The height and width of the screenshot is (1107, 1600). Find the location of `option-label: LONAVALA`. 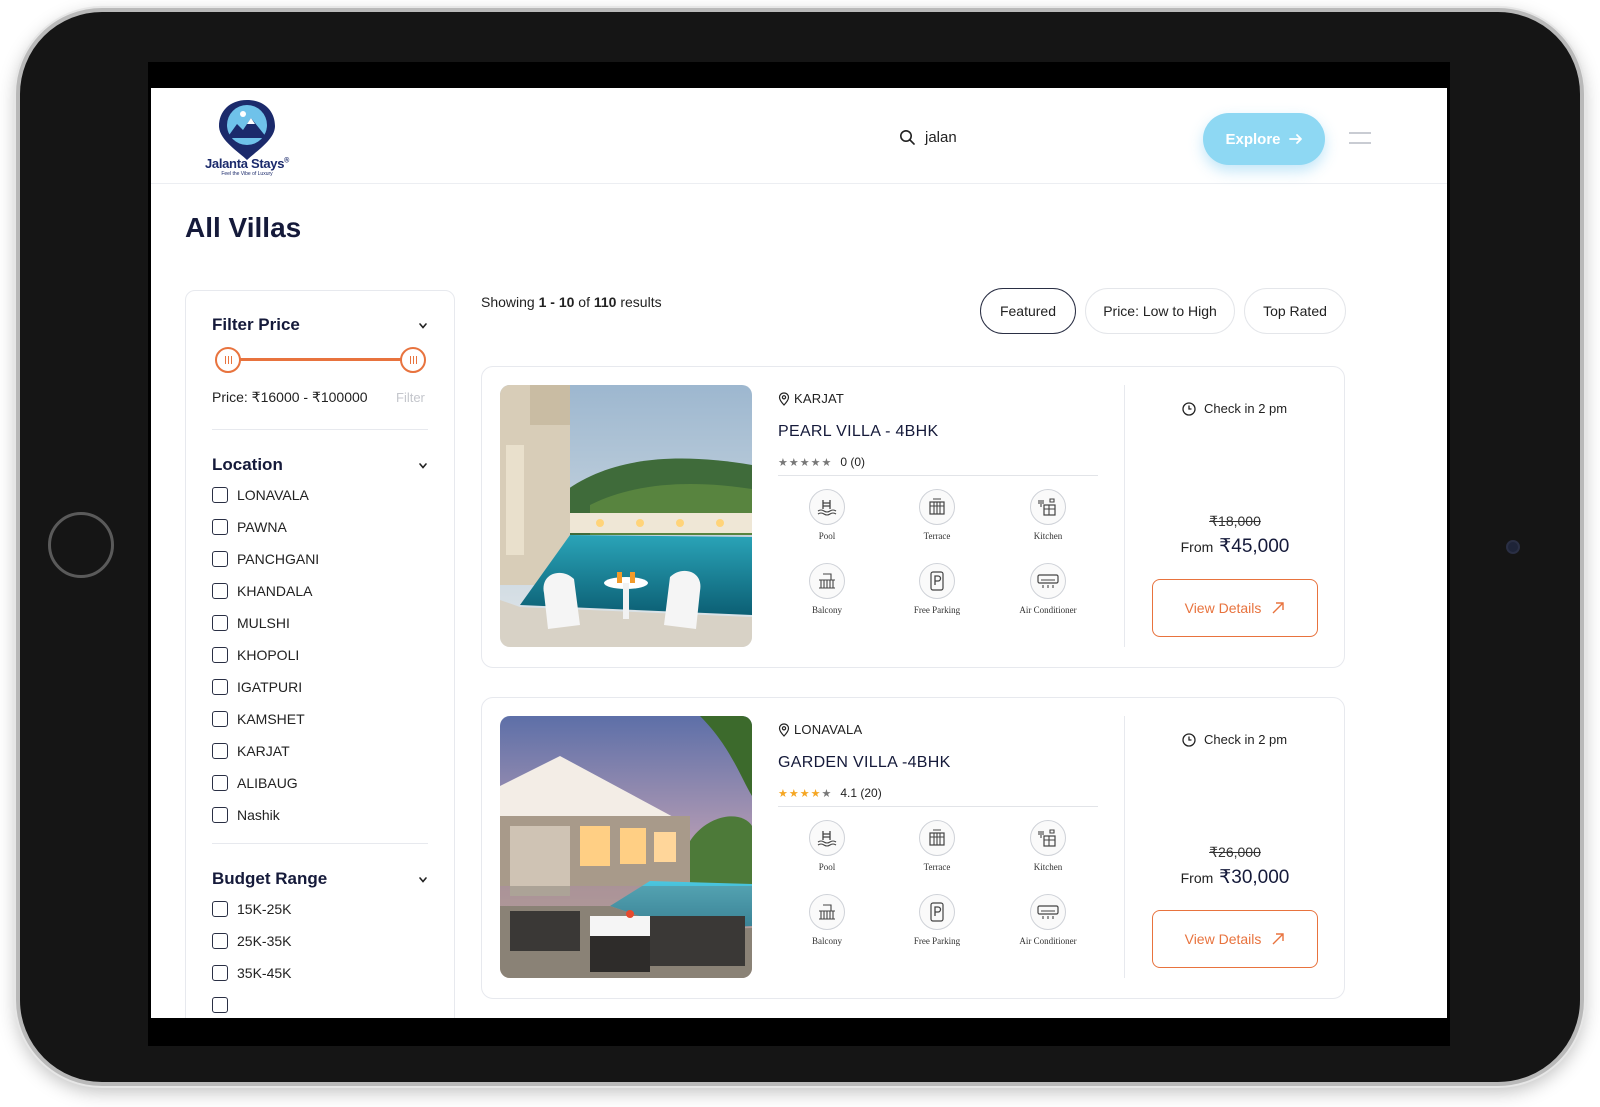

option-label: LONAVALA is located at coordinates (273, 495).